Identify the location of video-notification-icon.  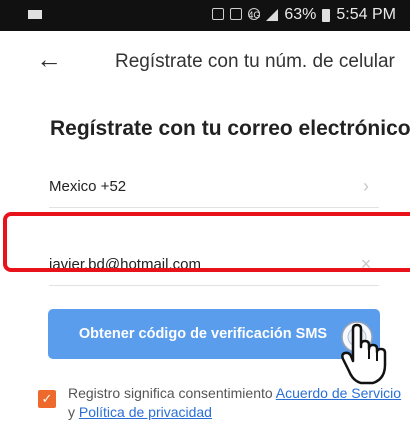
(35, 14).